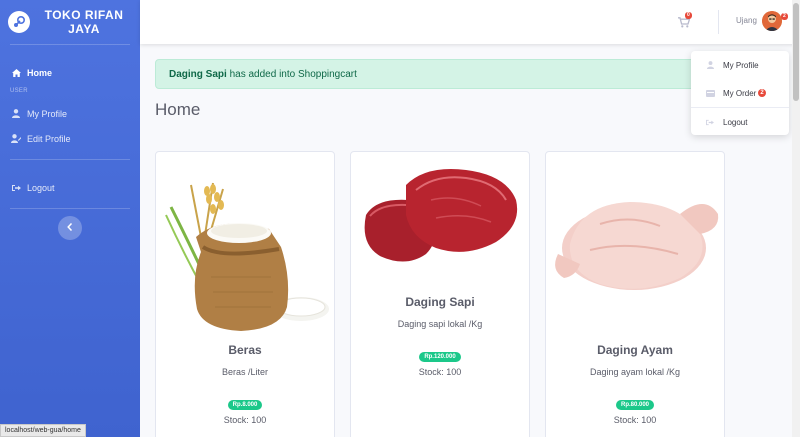  What do you see at coordinates (19, 91) in the screenshot?
I see `sidebar-heading-user: USER` at bounding box center [19, 91].